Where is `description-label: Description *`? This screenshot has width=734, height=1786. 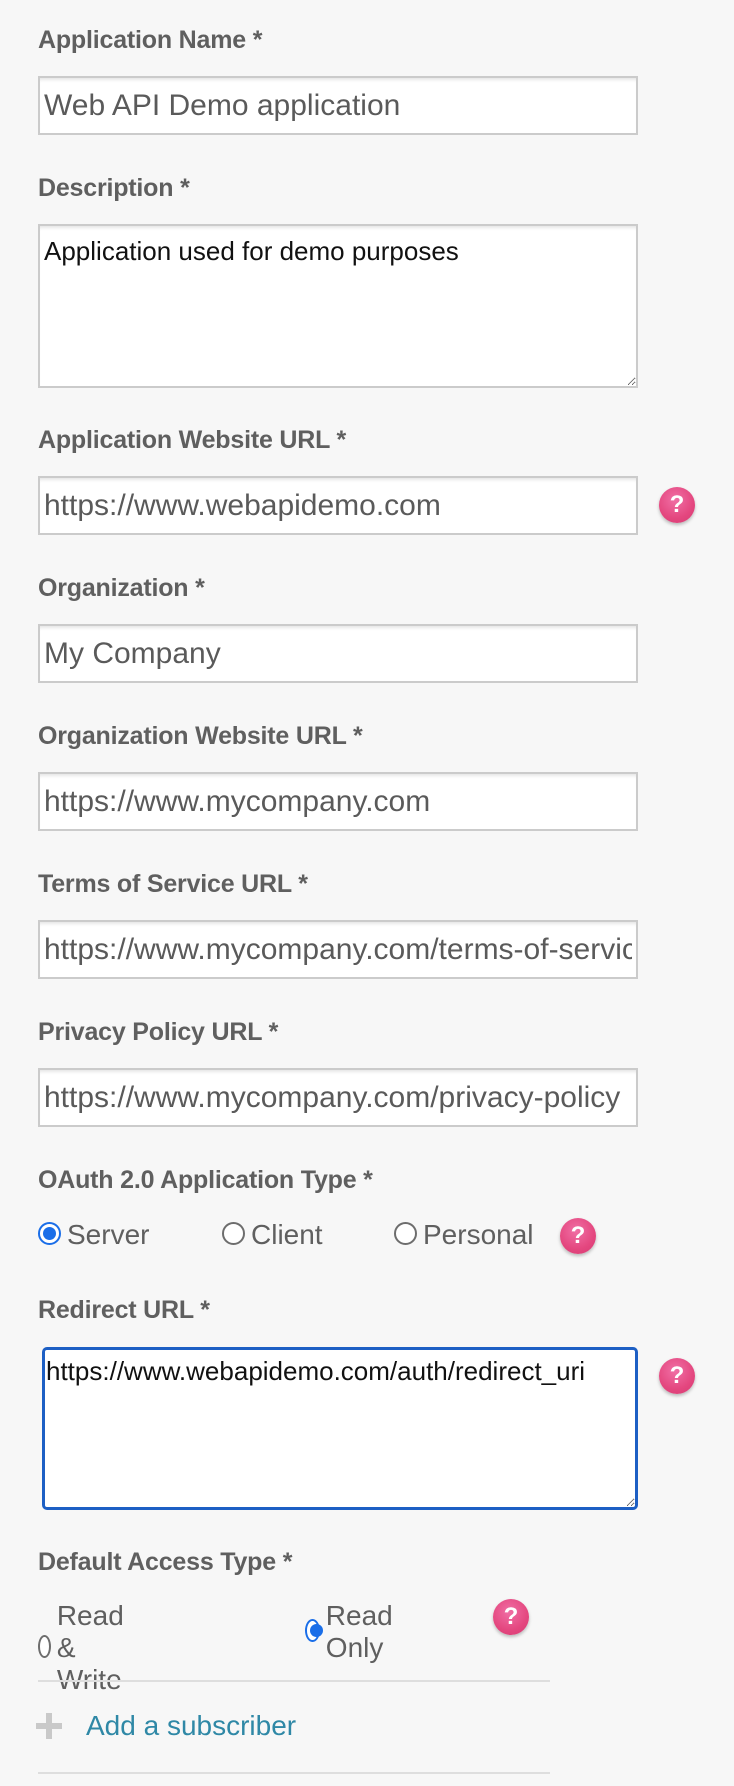 description-label: Description * is located at coordinates (114, 188).